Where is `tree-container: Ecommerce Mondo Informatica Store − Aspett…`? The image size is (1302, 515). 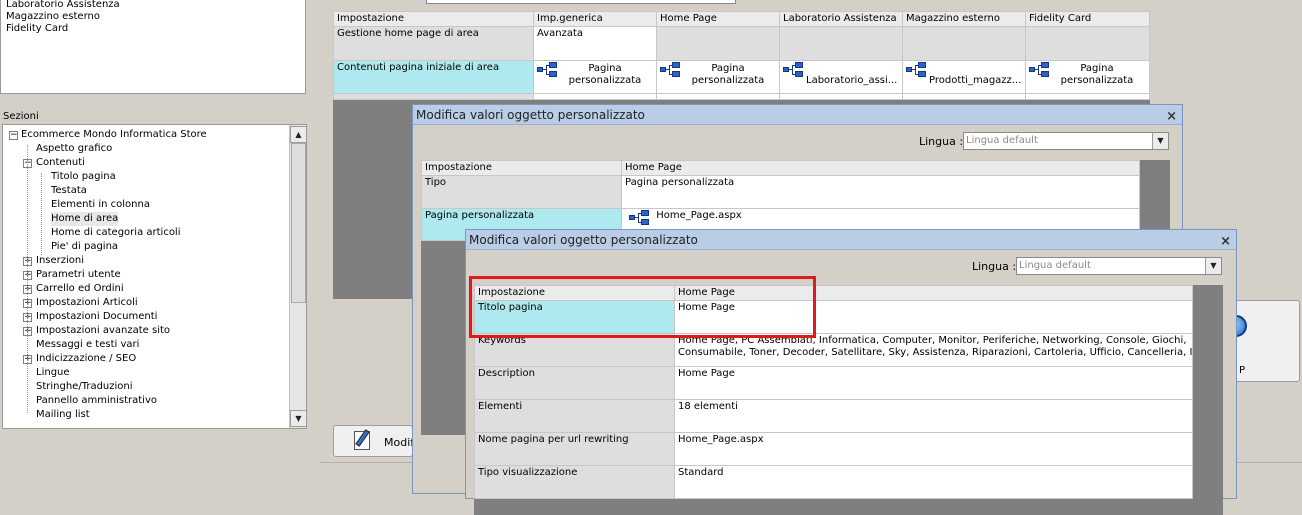
tree-container: Ecommerce Mondo Informatica Store − Aspett… is located at coordinates (146, 276).